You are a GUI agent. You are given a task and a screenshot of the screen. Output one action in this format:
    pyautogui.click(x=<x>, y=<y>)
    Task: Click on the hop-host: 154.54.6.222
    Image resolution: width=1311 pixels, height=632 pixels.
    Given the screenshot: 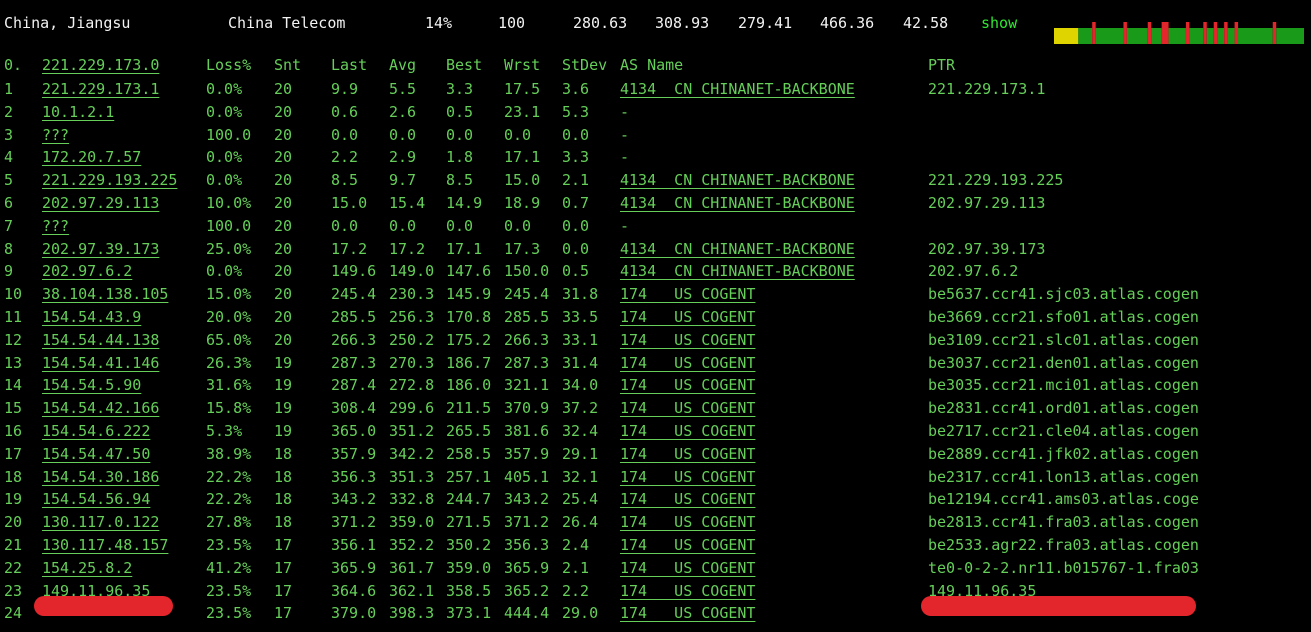 What is the action you would take?
    pyautogui.click(x=96, y=431)
    